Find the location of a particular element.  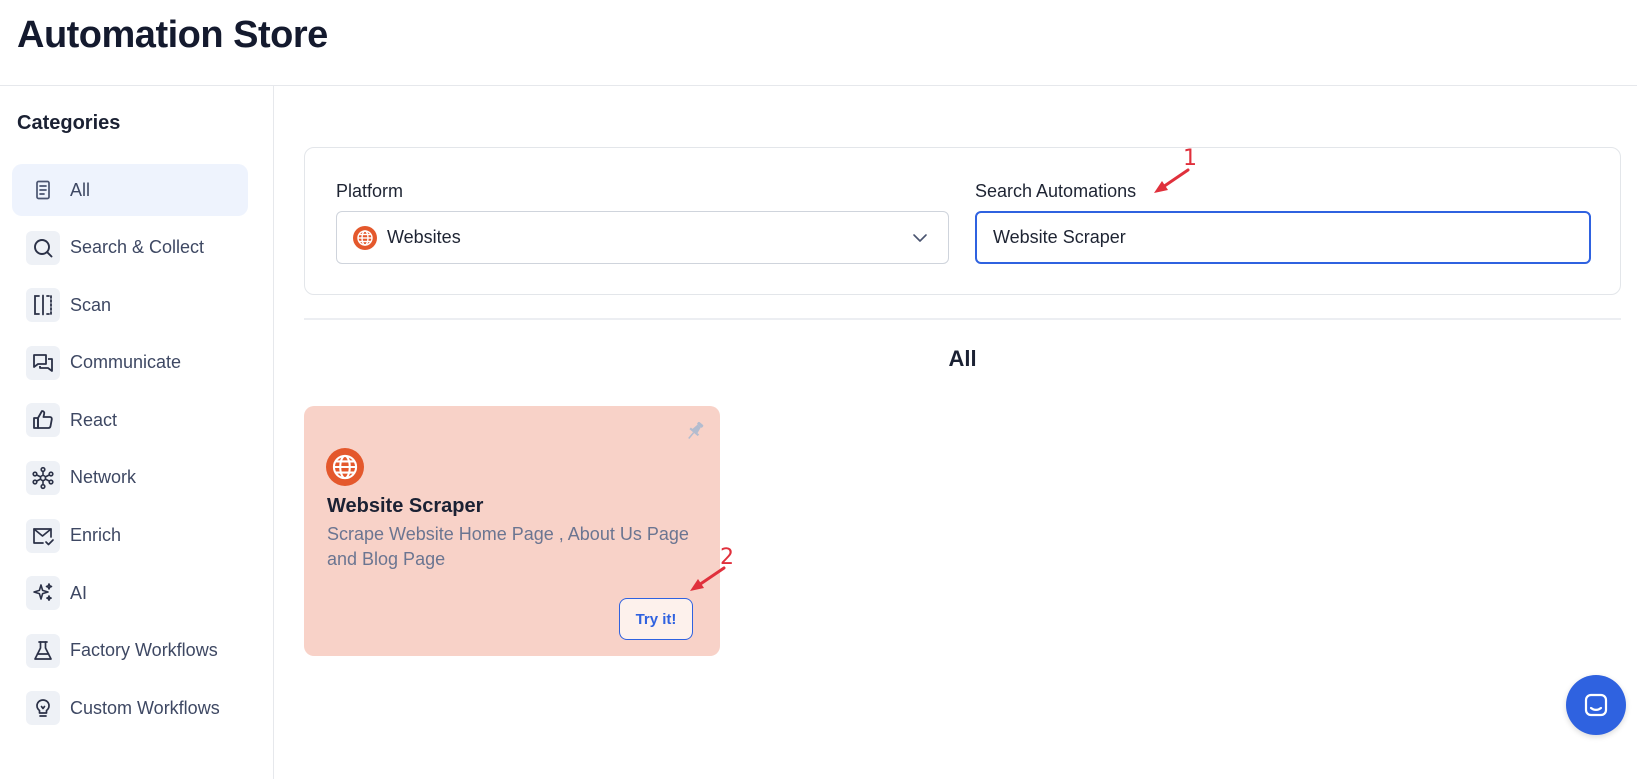

card-title: Website Scraper is located at coordinates (405, 506).